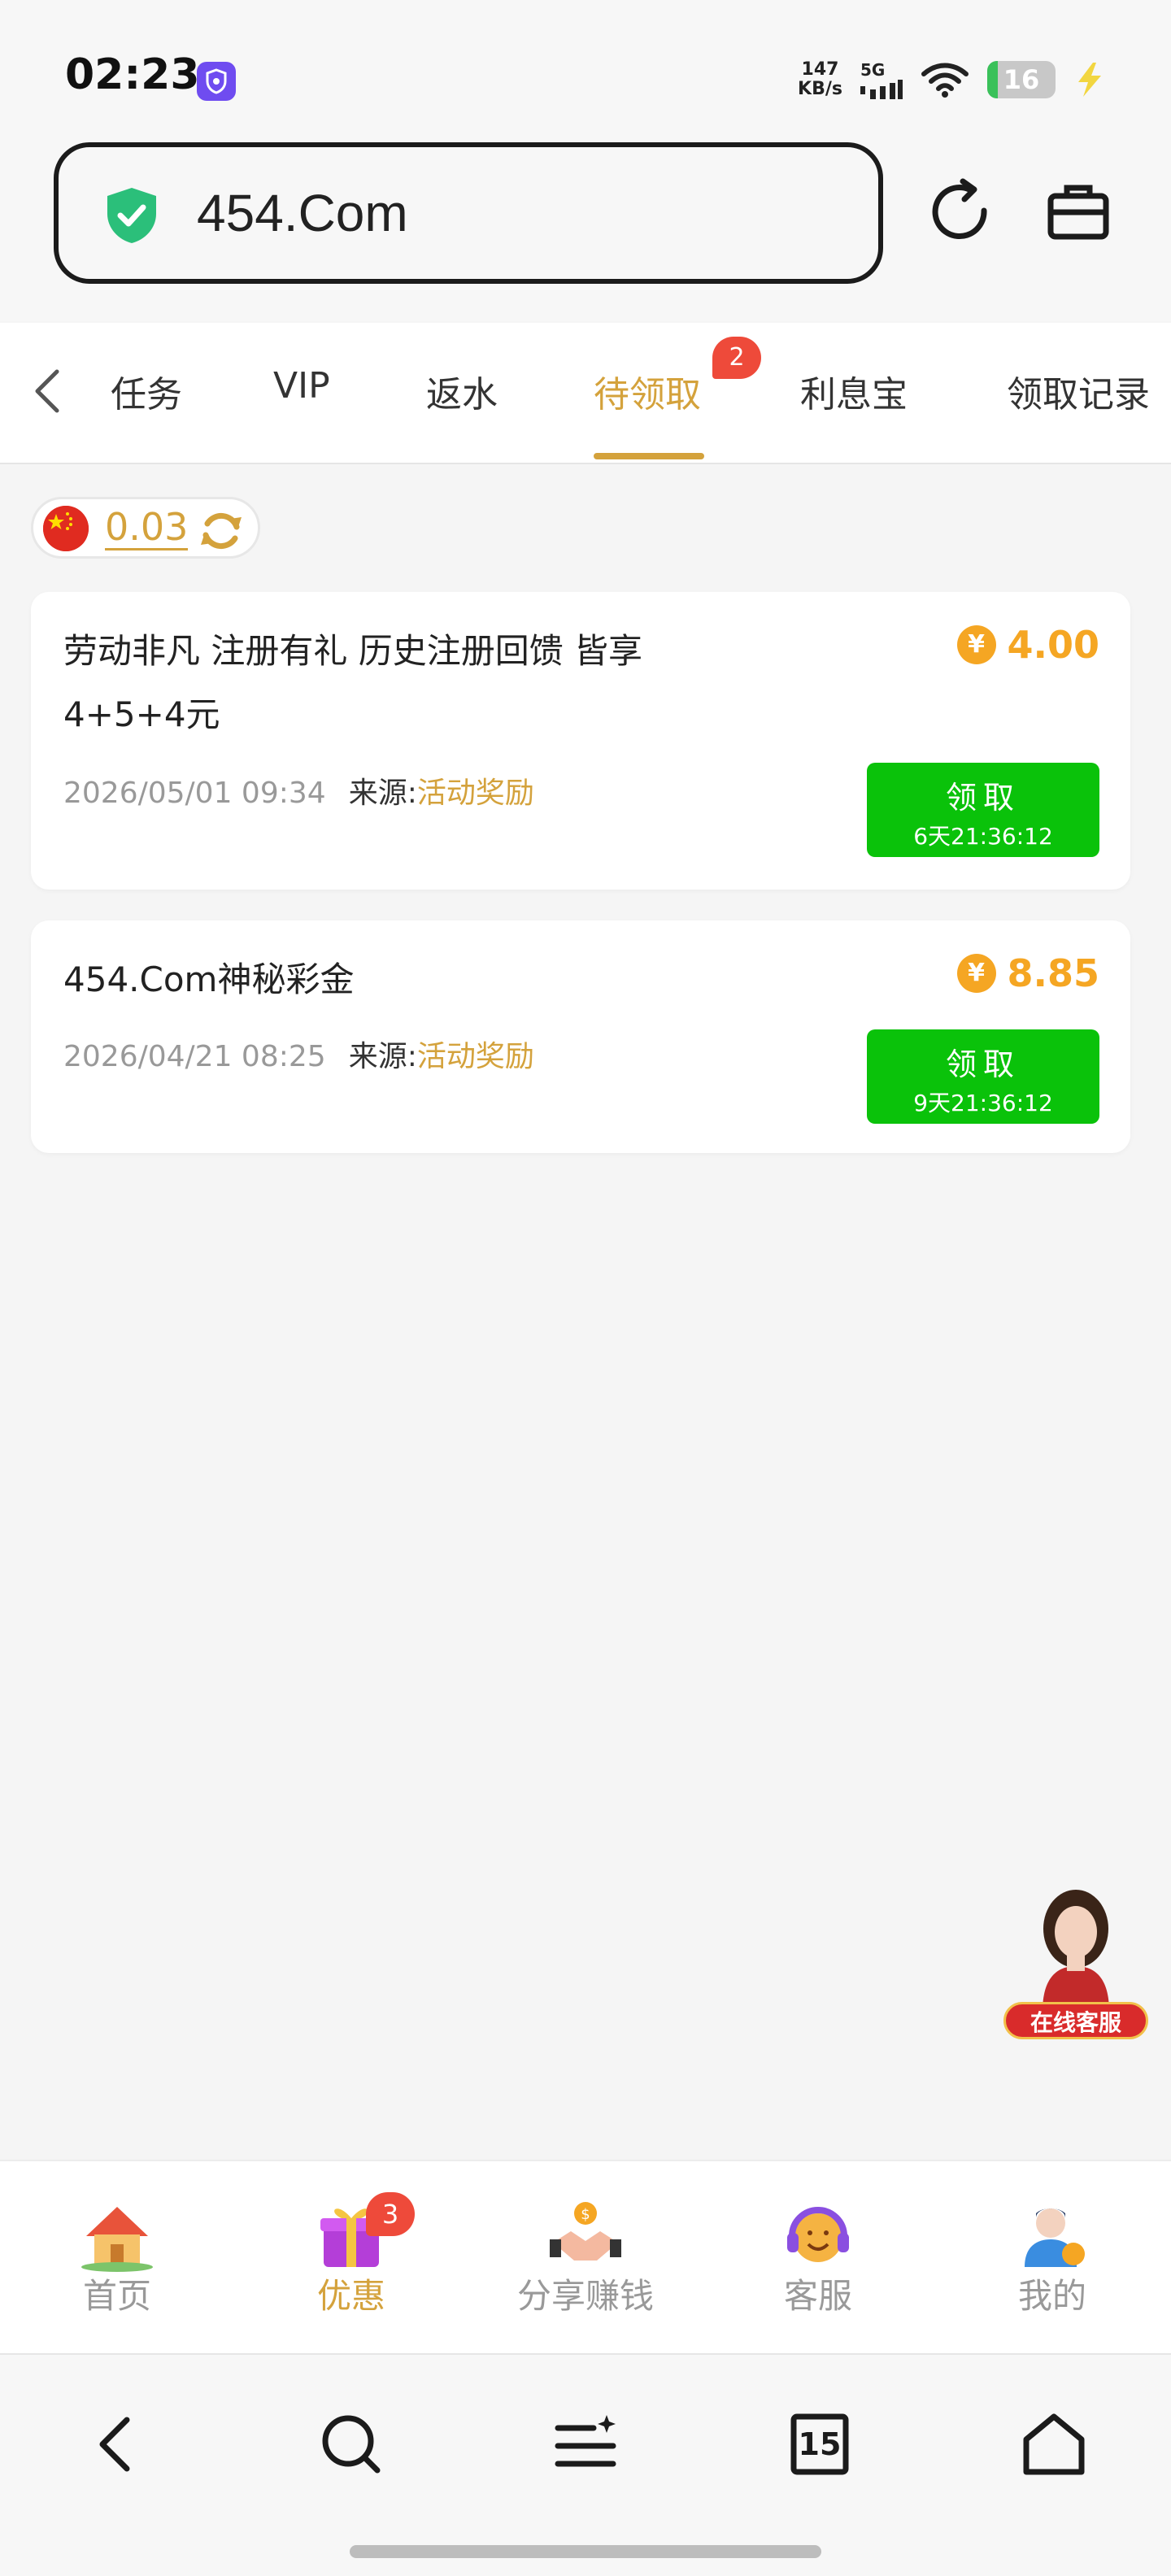  I want to click on tabs-icon: 15, so click(820, 2444).